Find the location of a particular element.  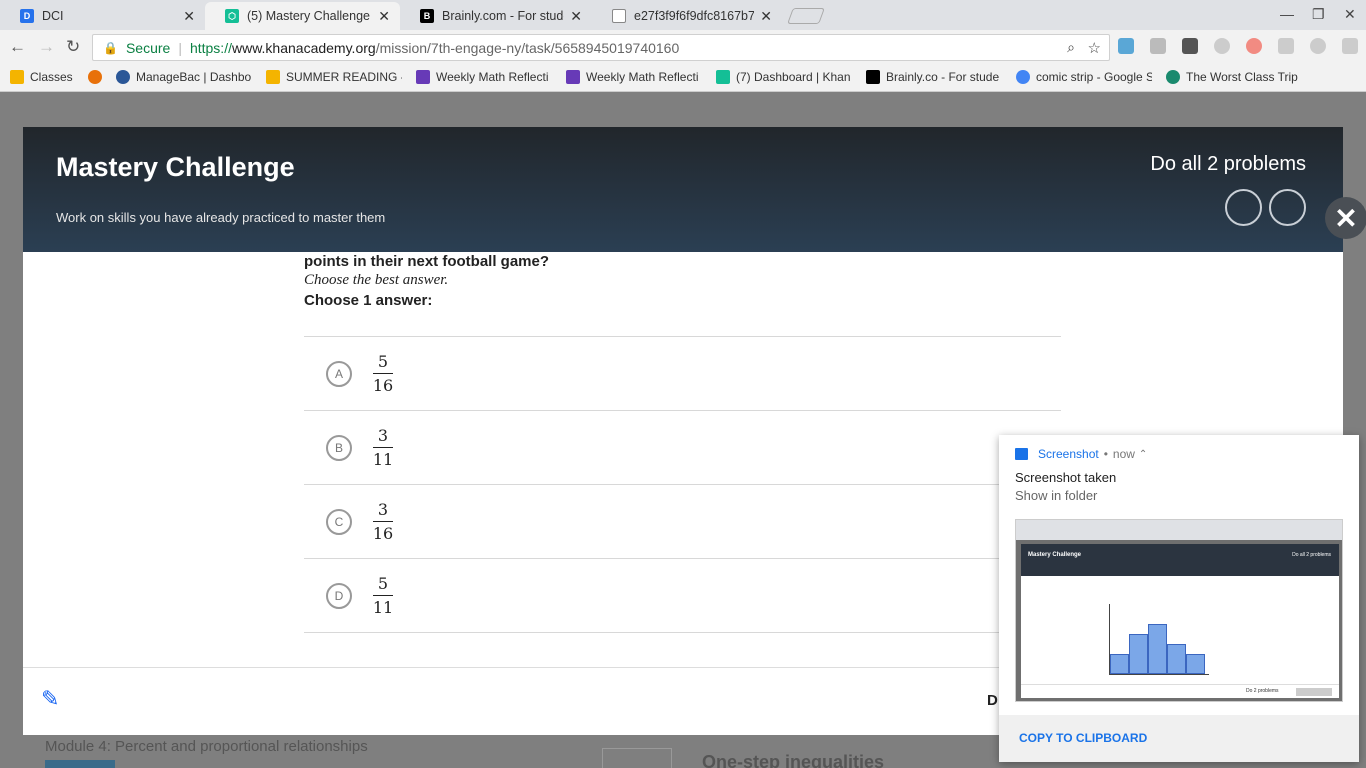

tab-title: (5) Mastery Challenge | D is located at coordinates (309, 16).